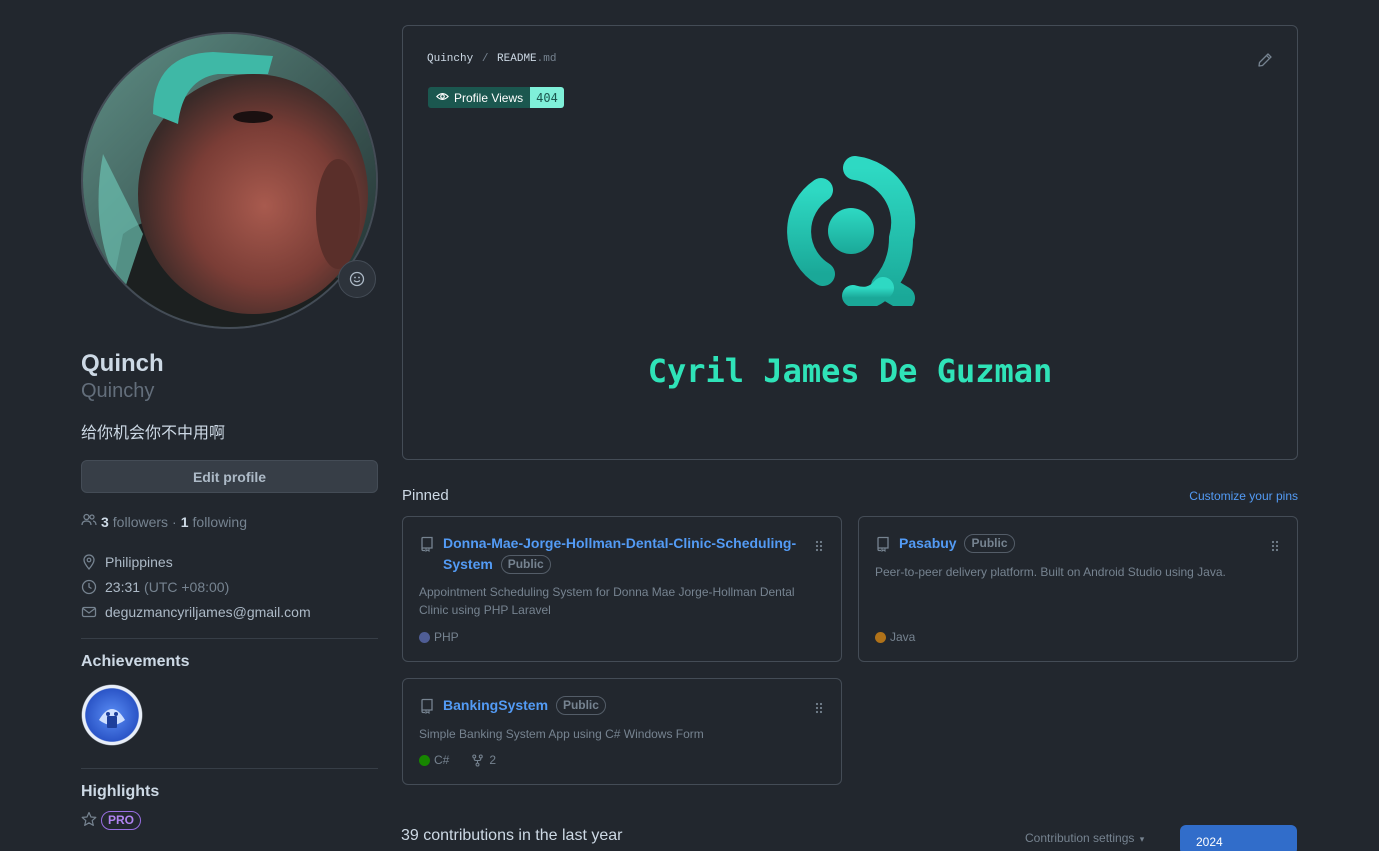  I want to click on pinned-repo-language: Java, so click(903, 637).